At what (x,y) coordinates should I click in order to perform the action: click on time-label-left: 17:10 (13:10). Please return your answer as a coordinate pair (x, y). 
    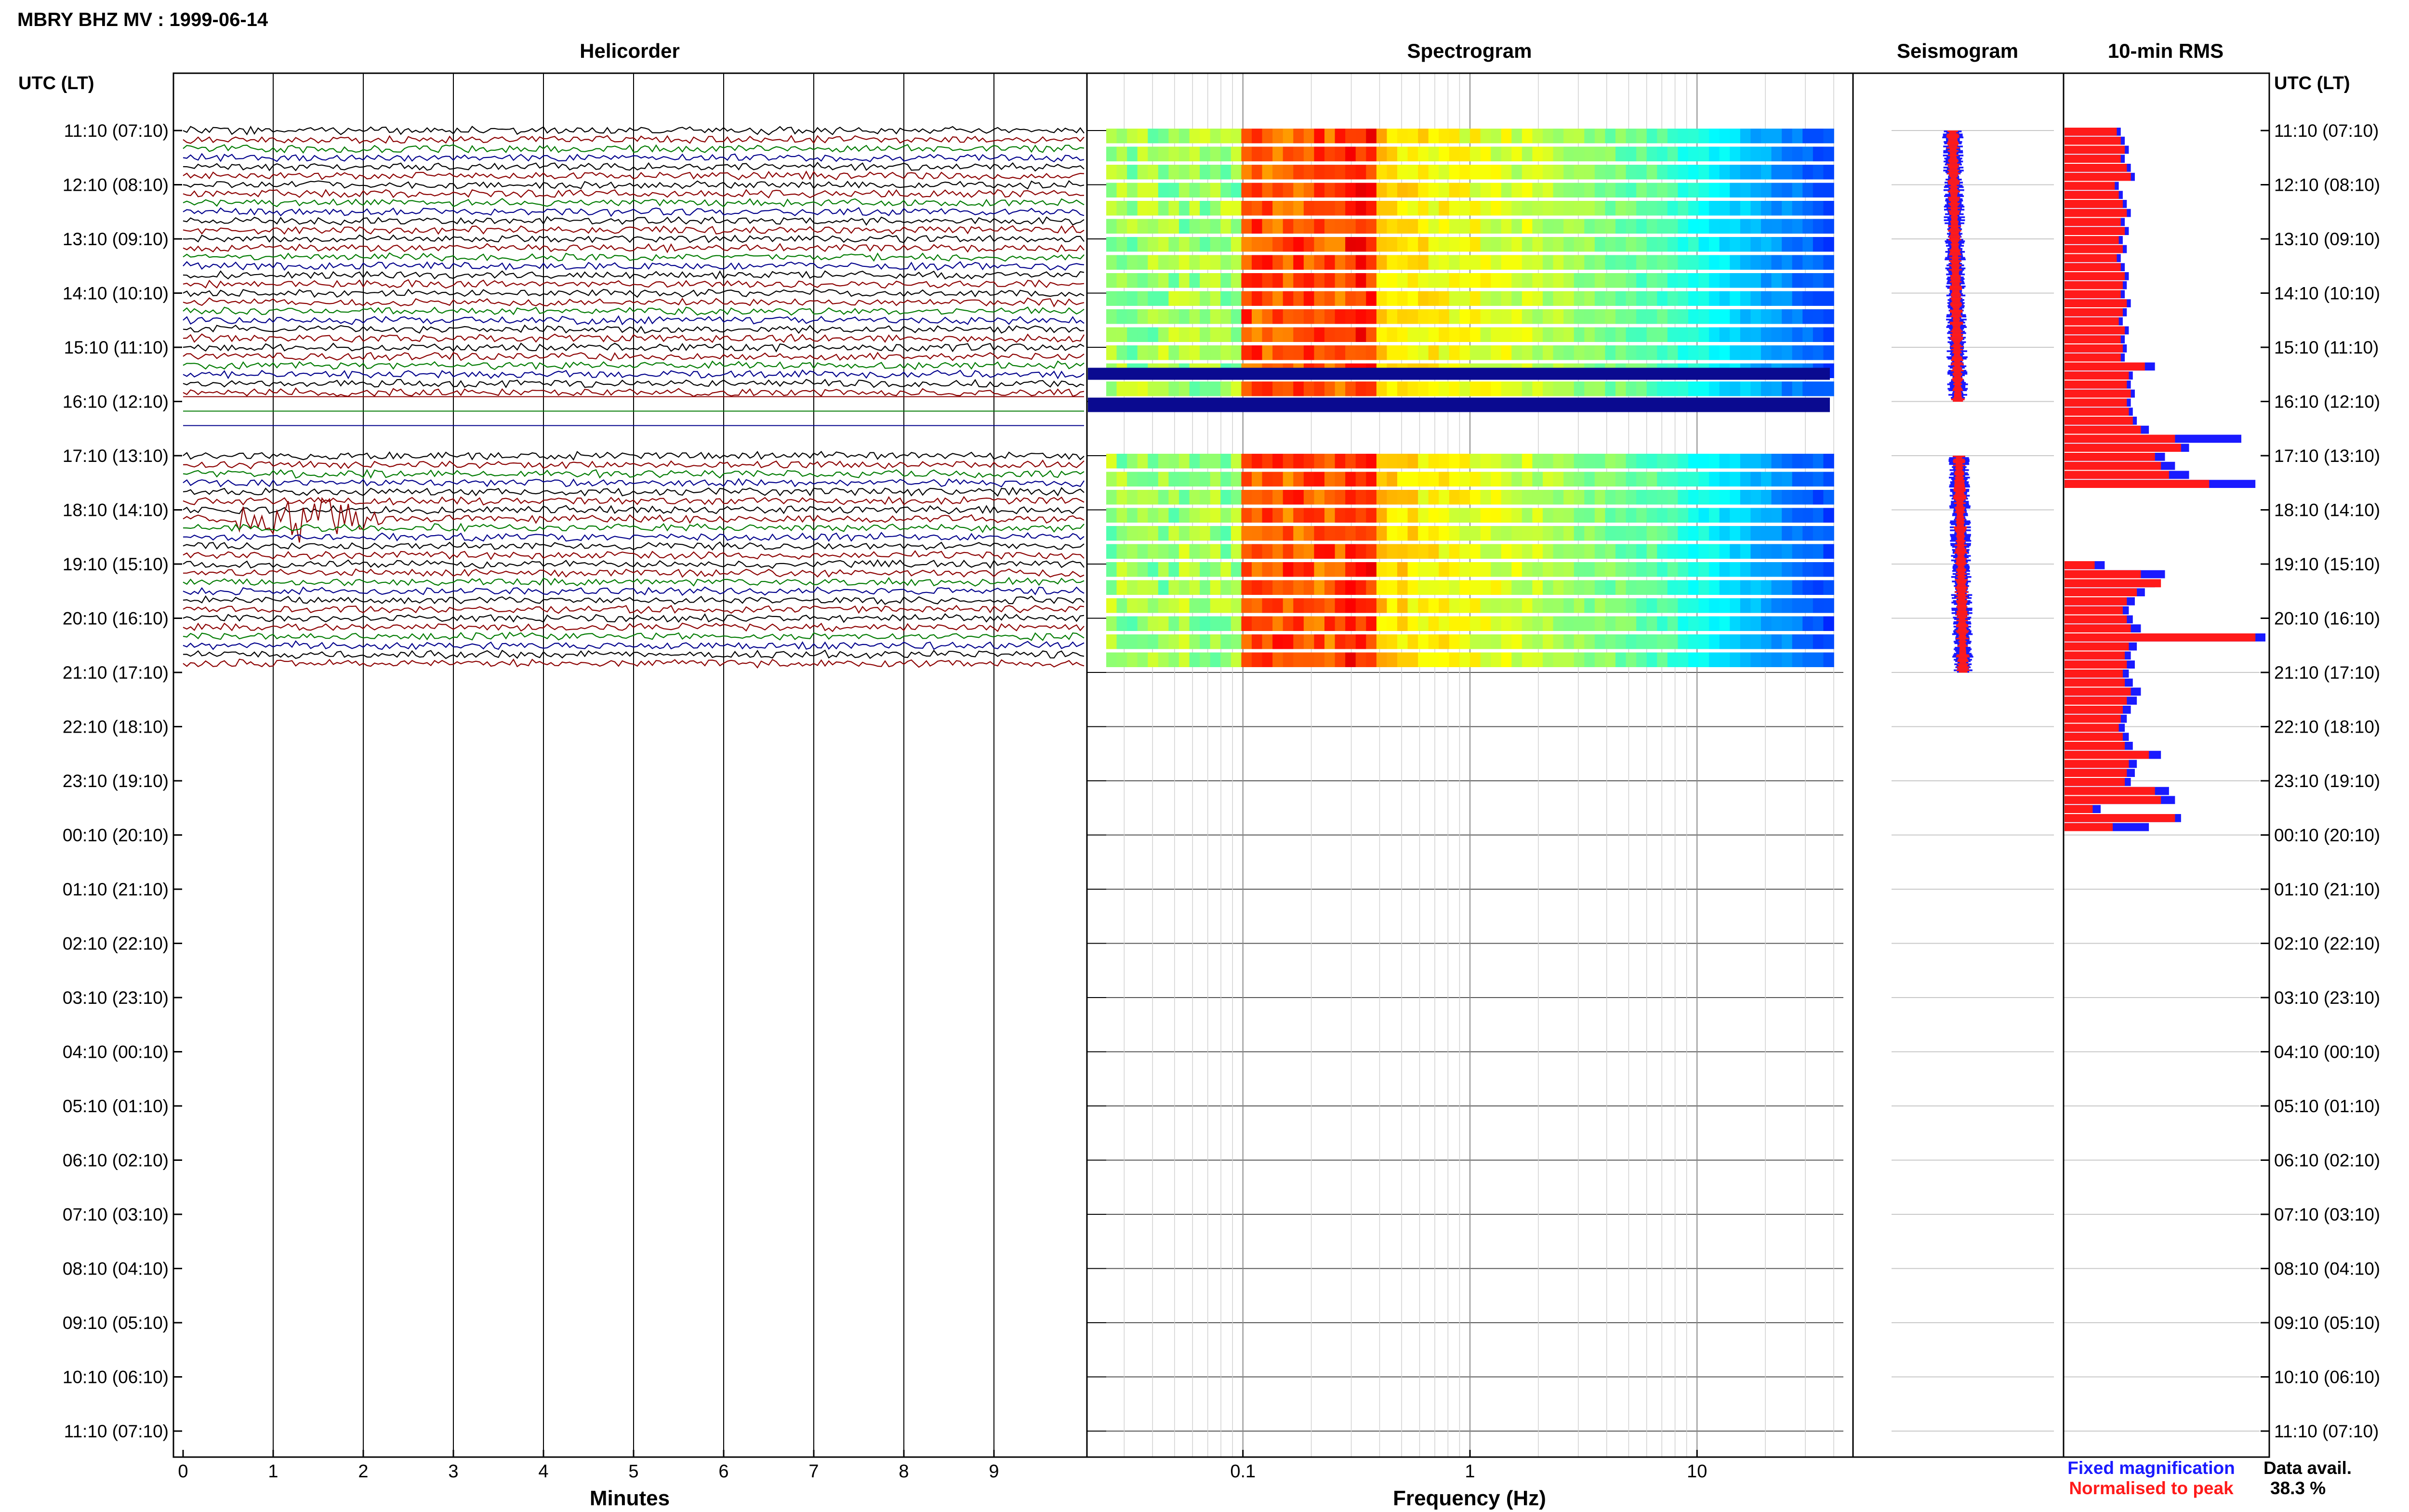
    Looking at the image, I should click on (116, 456).